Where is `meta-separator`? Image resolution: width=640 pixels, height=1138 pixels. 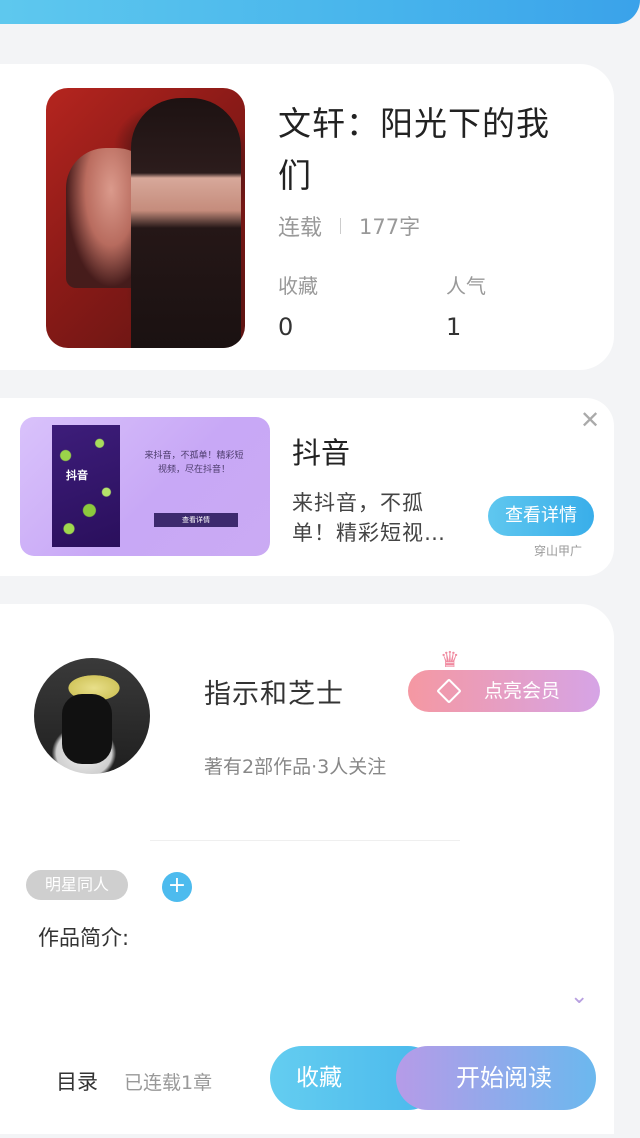 meta-separator is located at coordinates (341, 226).